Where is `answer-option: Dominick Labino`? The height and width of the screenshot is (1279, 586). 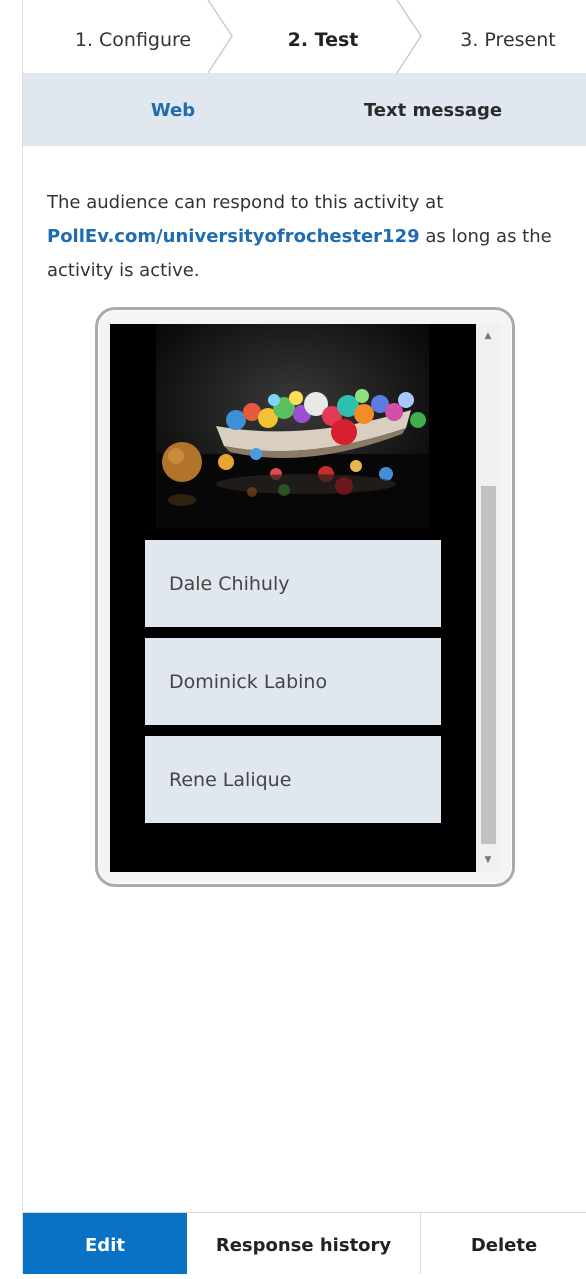 answer-option: Dominick Labino is located at coordinates (293, 681).